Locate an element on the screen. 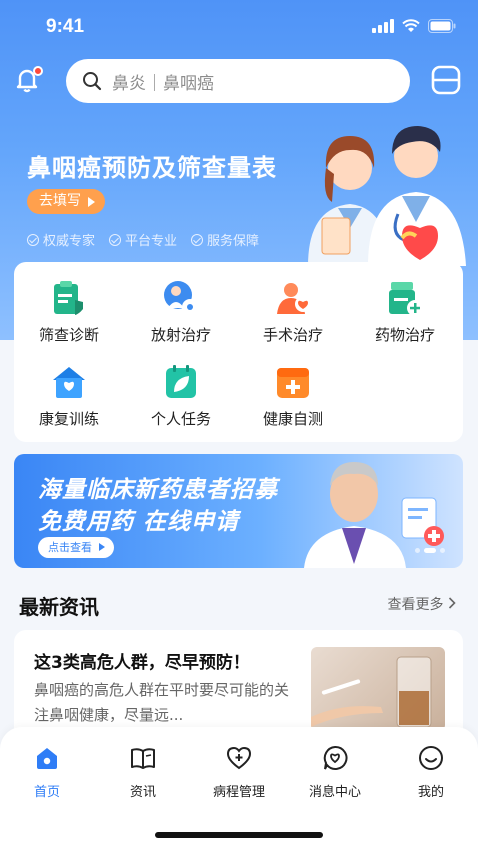 Image resolution: width=478 pixels, height=850 pixels. carousel-dot-active is located at coordinates (430, 550).